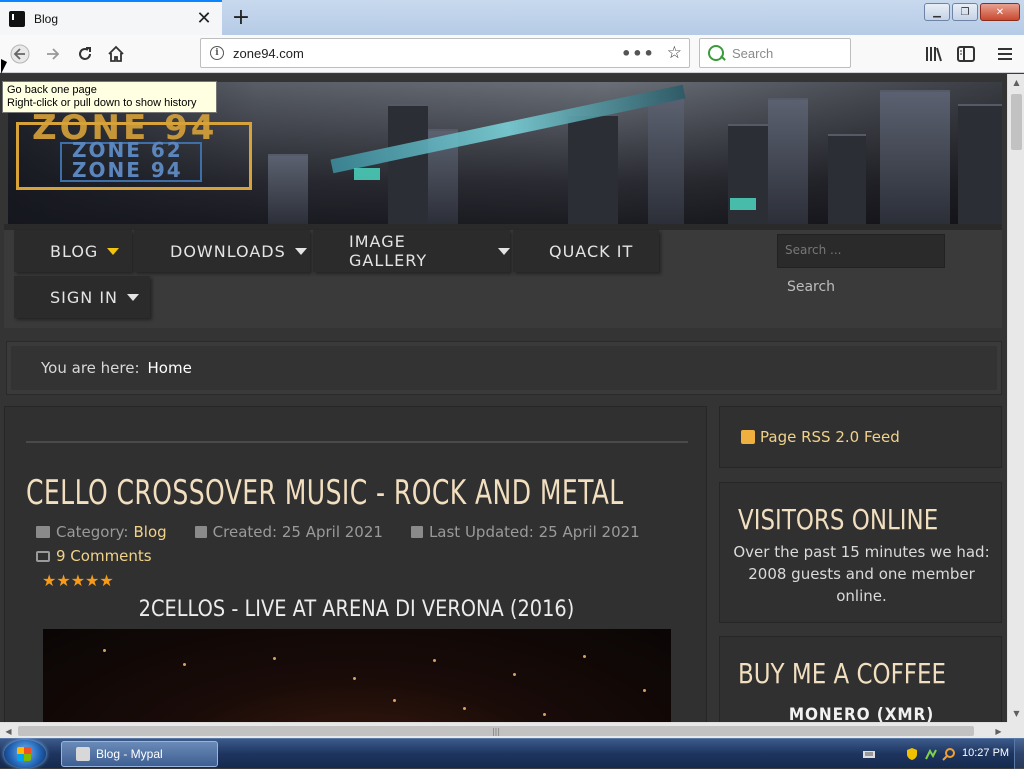 The image size is (1024, 769). Describe the element at coordinates (357, 442) in the screenshot. I see `divider` at that location.